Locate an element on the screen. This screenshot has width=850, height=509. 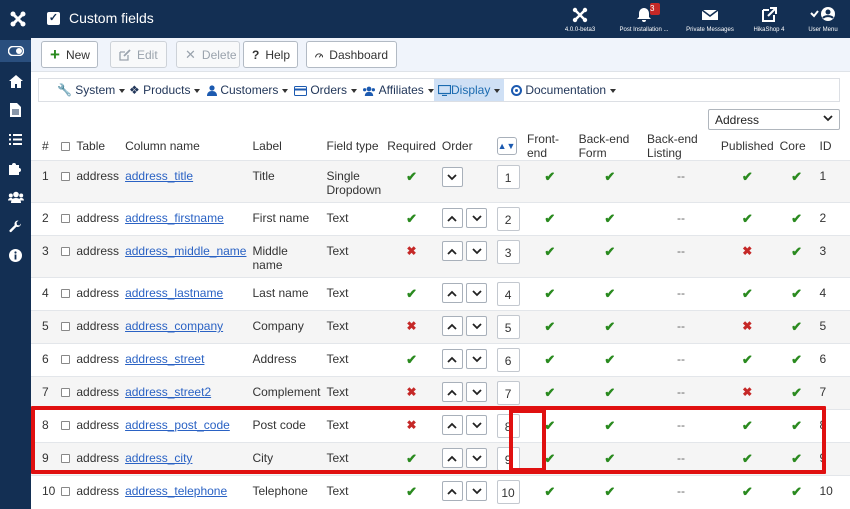
row-column-name: address_middle_name is located at coordinates (186, 256).